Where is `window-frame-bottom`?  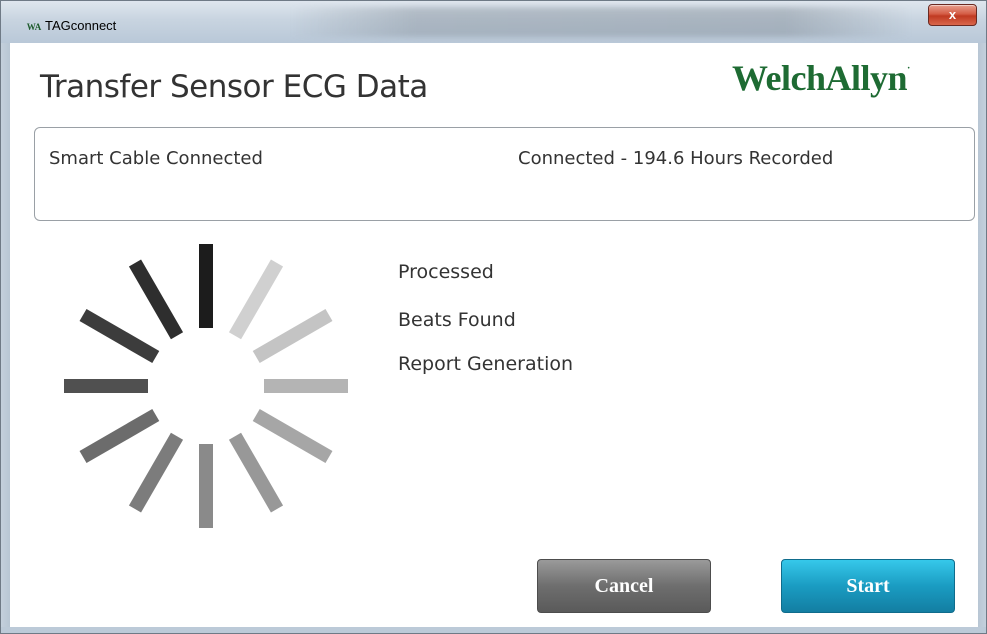
window-frame-bottom is located at coordinates (493, 630).